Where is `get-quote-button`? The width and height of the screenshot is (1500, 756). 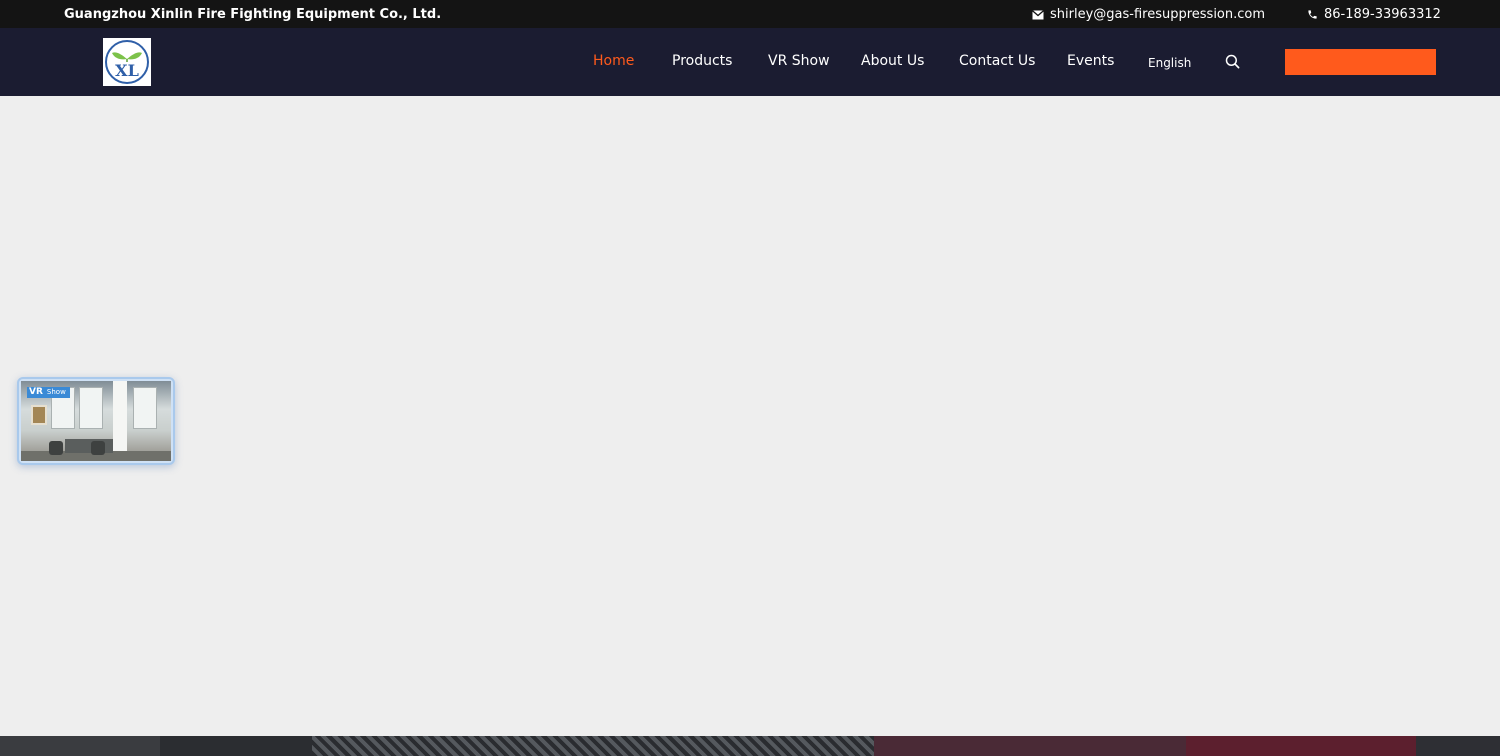 get-quote-button is located at coordinates (1360, 62).